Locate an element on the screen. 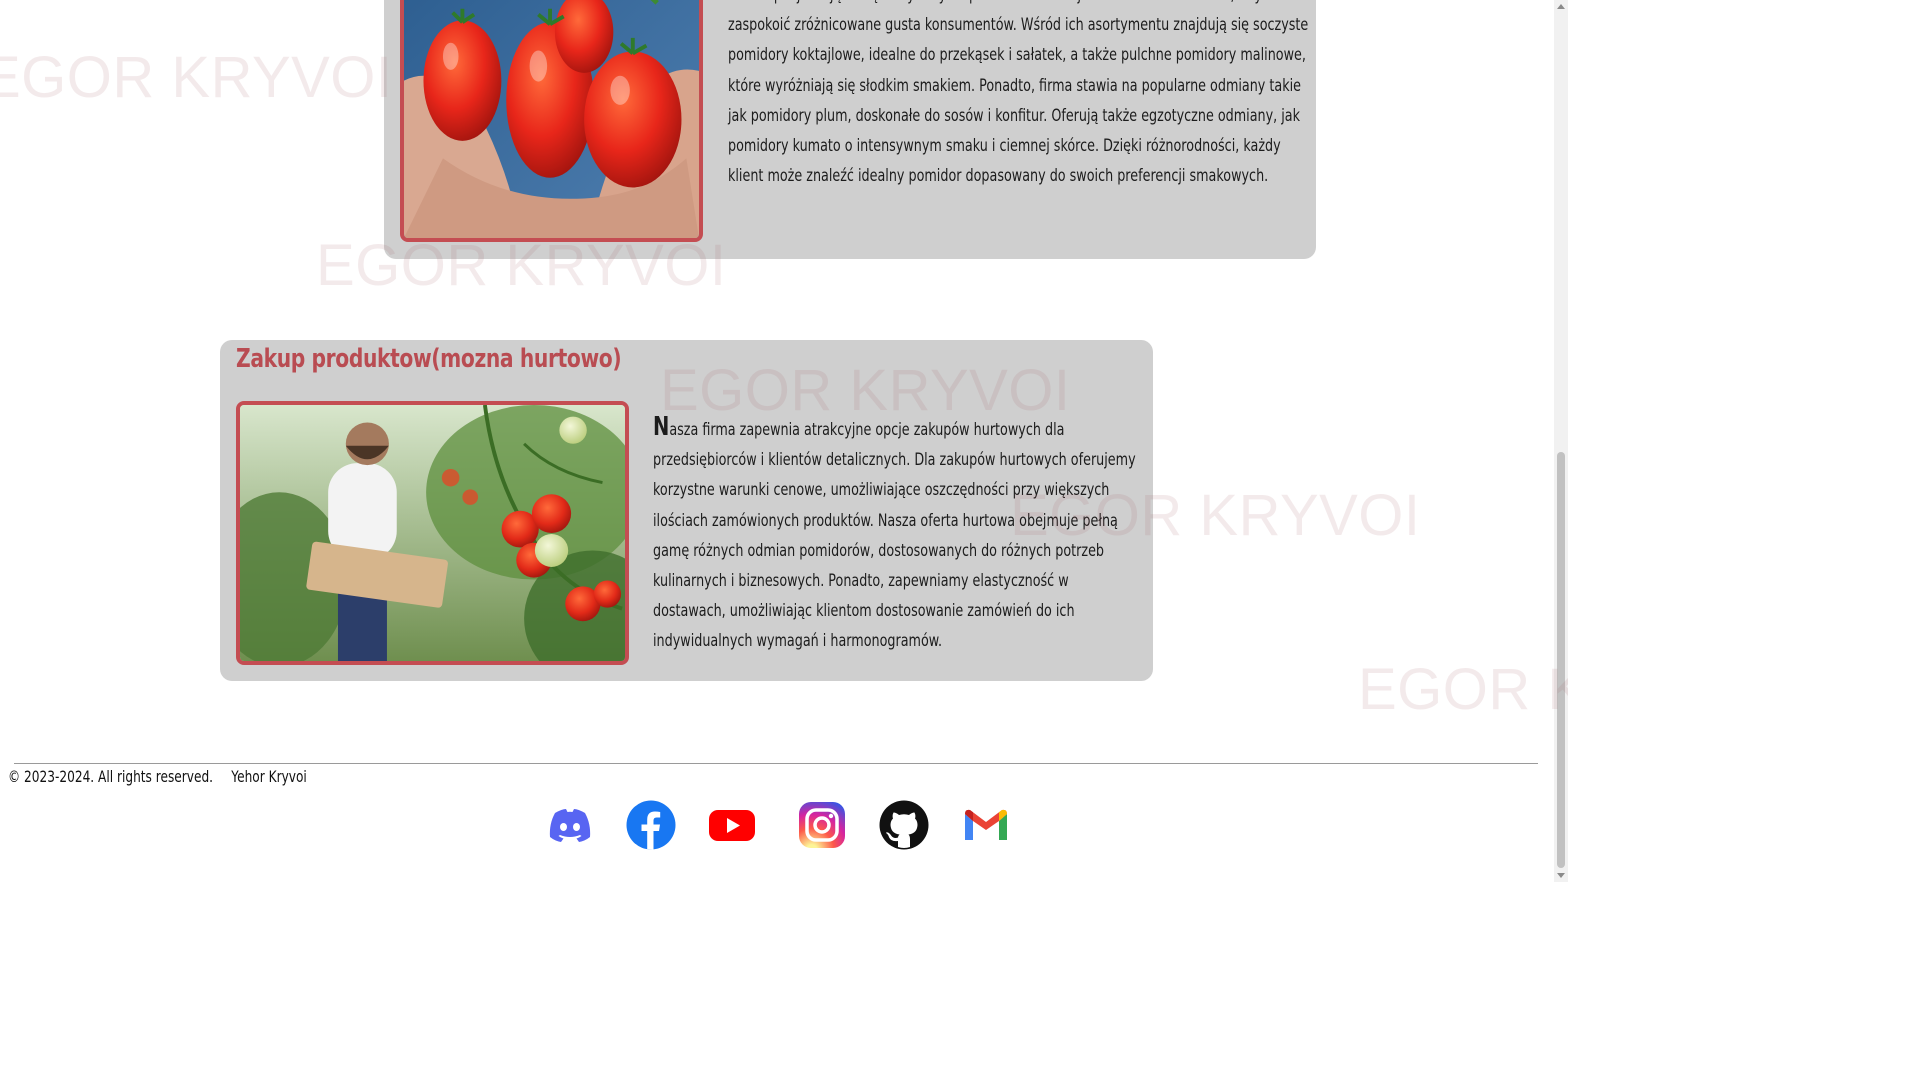  scrollbar-thumb is located at coordinates (1561, 660).